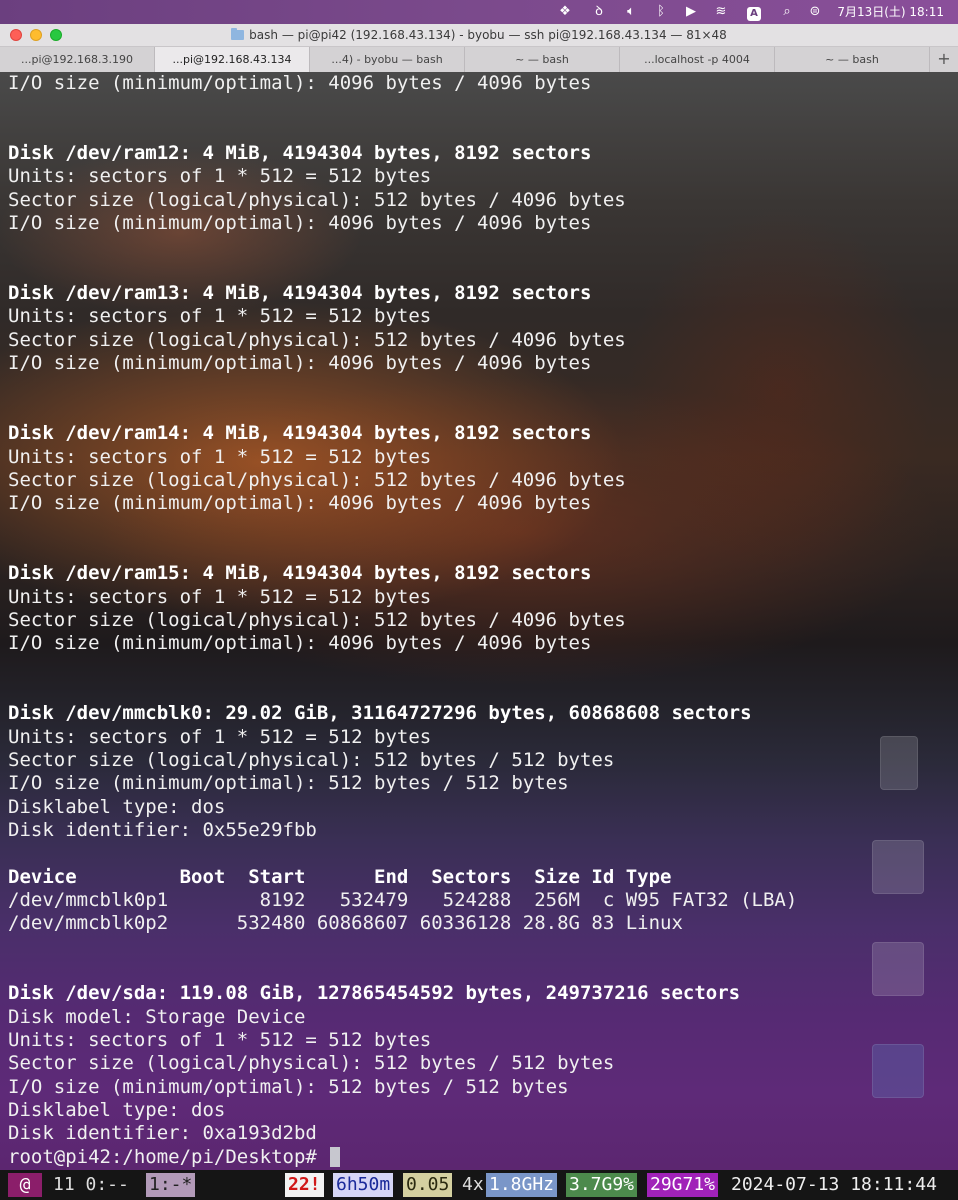 This screenshot has width=958, height=1200. Describe the element at coordinates (944, 59) in the screenshot. I see `new-tab-button: +` at that location.